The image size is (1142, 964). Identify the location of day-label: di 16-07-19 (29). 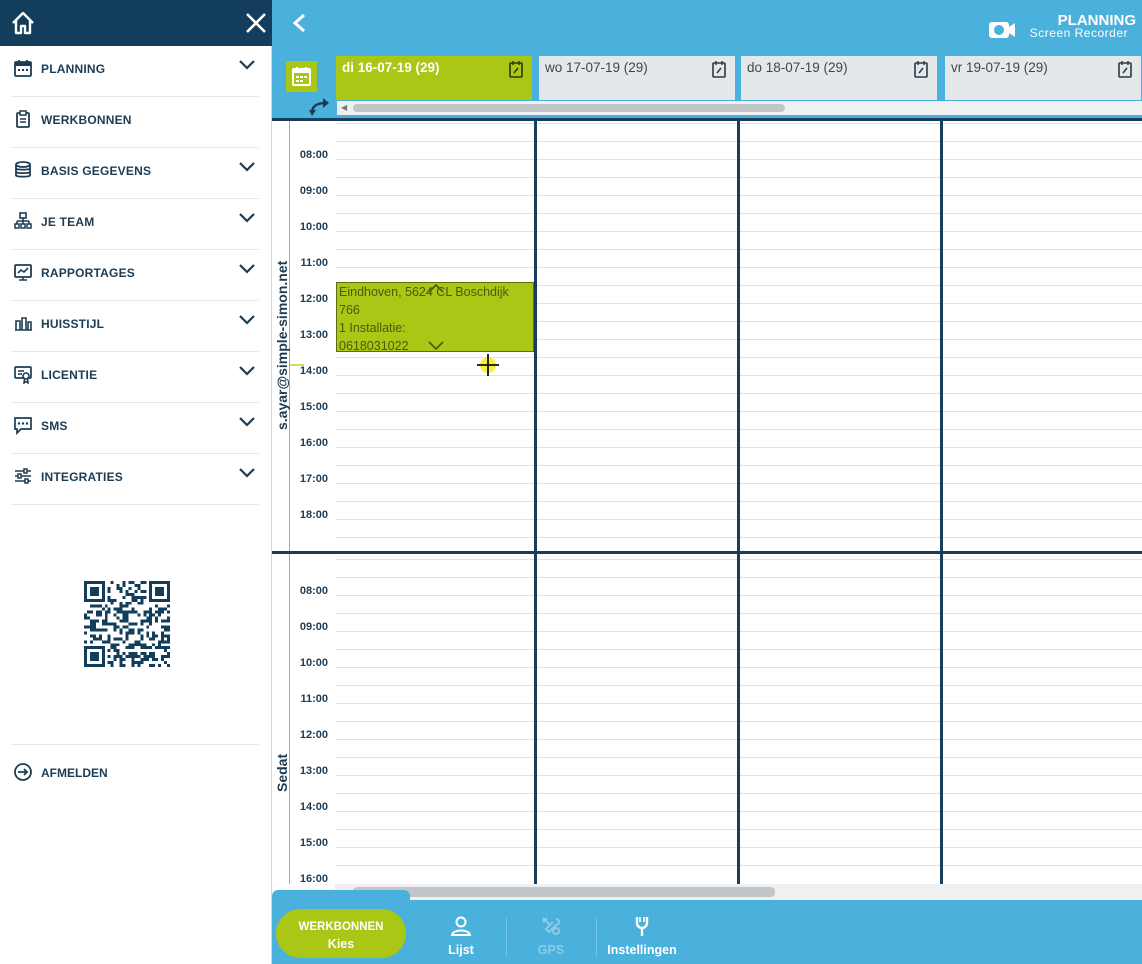
(391, 67).